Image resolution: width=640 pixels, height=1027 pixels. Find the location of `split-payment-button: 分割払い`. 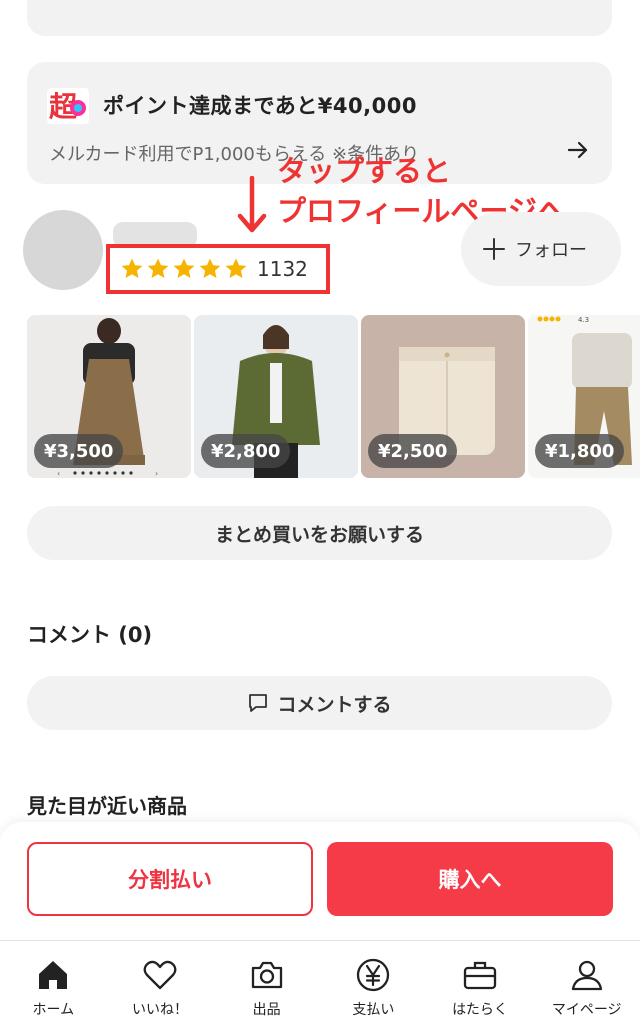

split-payment-button: 分割払い is located at coordinates (170, 879).